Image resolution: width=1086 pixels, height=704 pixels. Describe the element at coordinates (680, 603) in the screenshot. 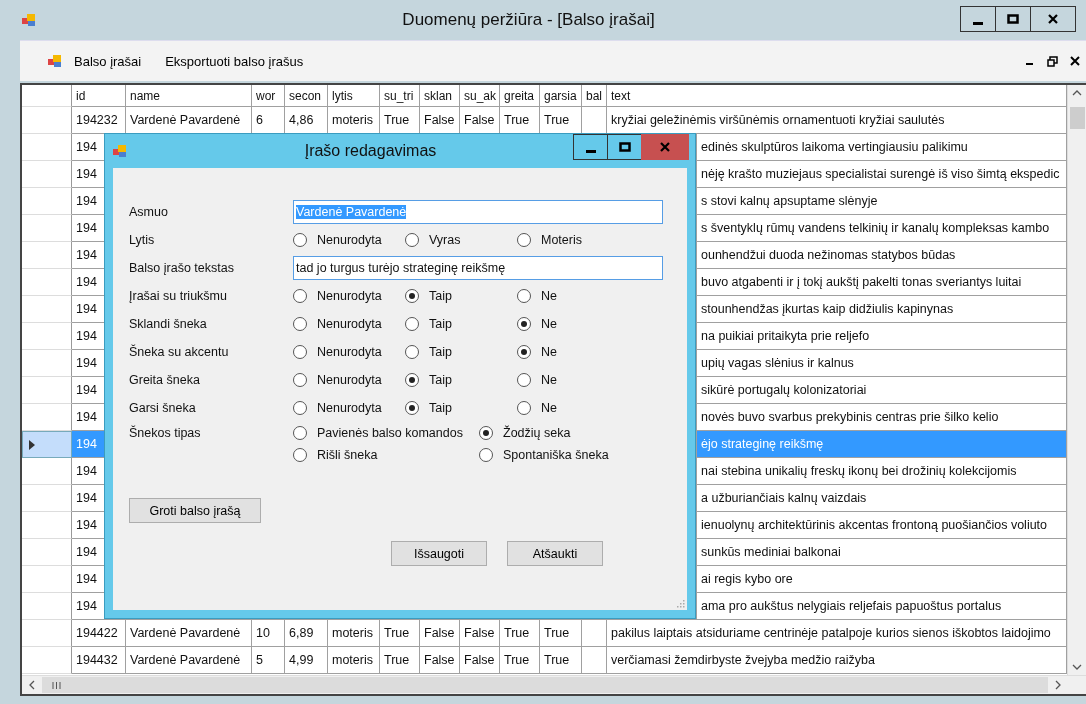

I see `resize-grip-icon` at that location.